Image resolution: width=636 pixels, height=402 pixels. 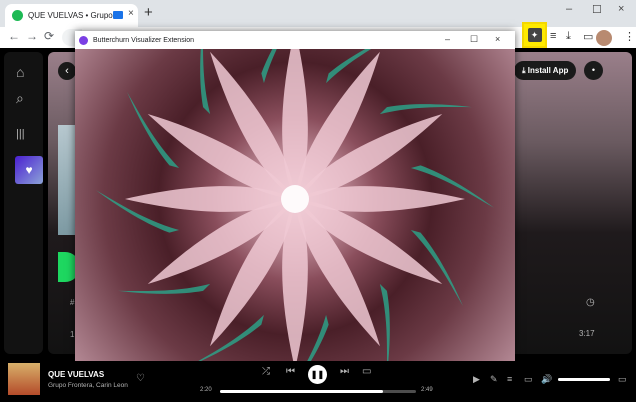 I want to click on liked-songs-icon: ♥, so click(x=29, y=170).